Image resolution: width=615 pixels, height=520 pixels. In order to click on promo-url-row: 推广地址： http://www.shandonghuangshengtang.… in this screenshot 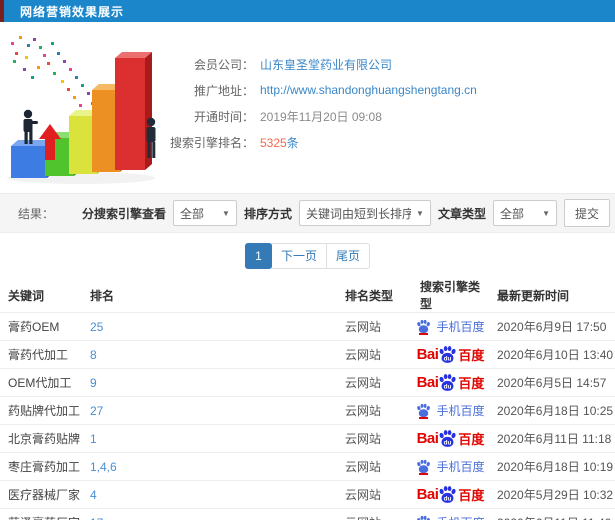, I will do `click(322, 90)`.